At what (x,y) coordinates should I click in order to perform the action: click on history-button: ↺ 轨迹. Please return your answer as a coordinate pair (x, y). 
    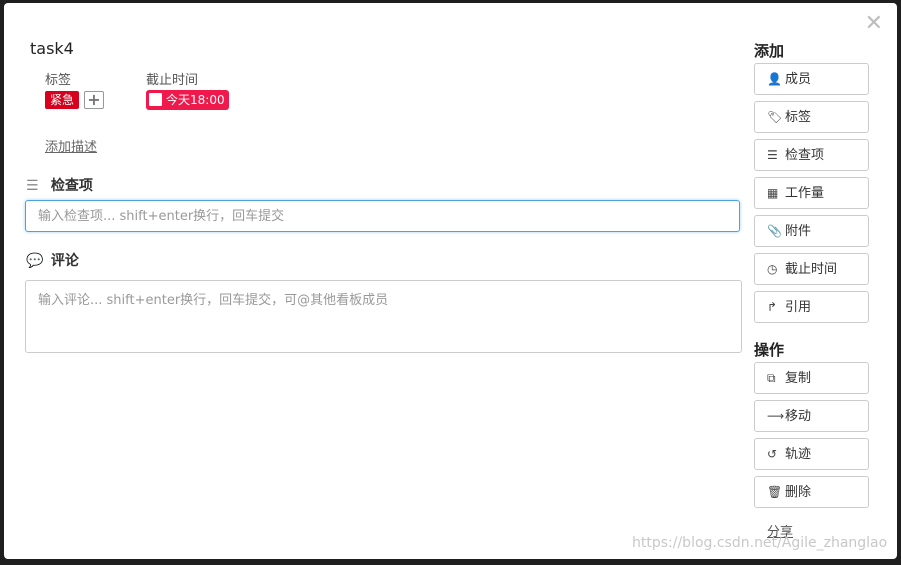
    Looking at the image, I should click on (811, 454).